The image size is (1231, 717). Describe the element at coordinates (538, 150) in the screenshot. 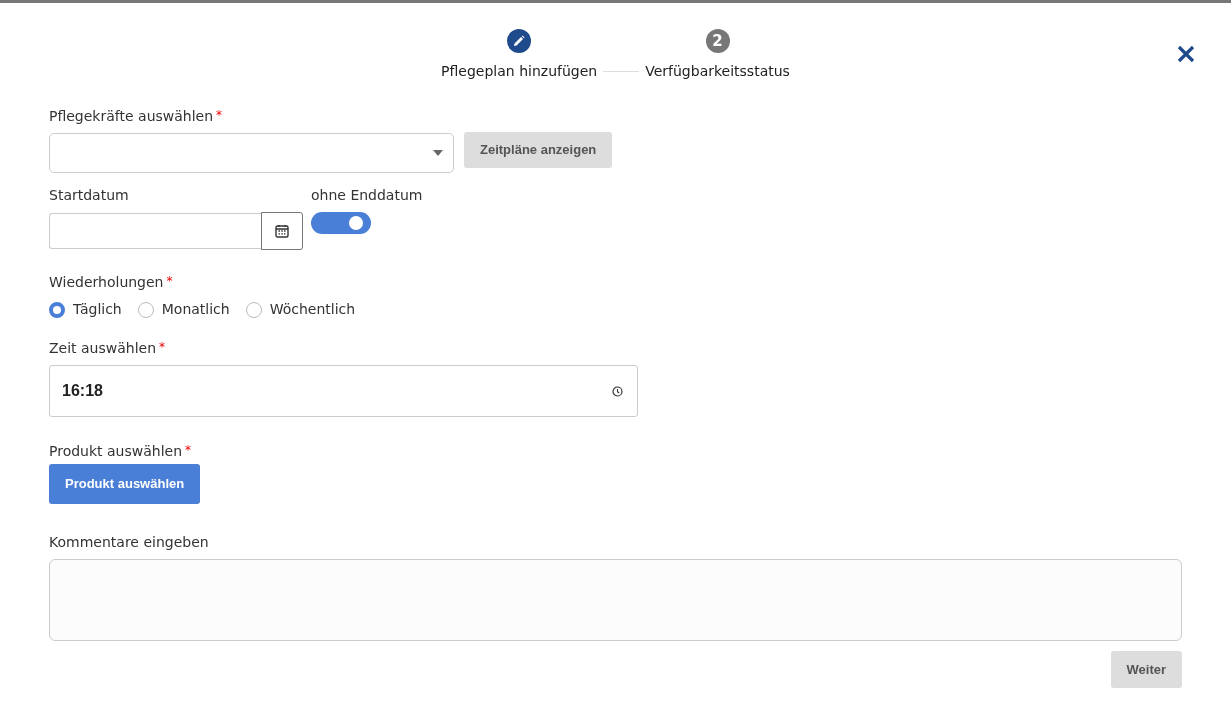

I see `show-schedules-button: Zeitpläne anzeigen` at that location.